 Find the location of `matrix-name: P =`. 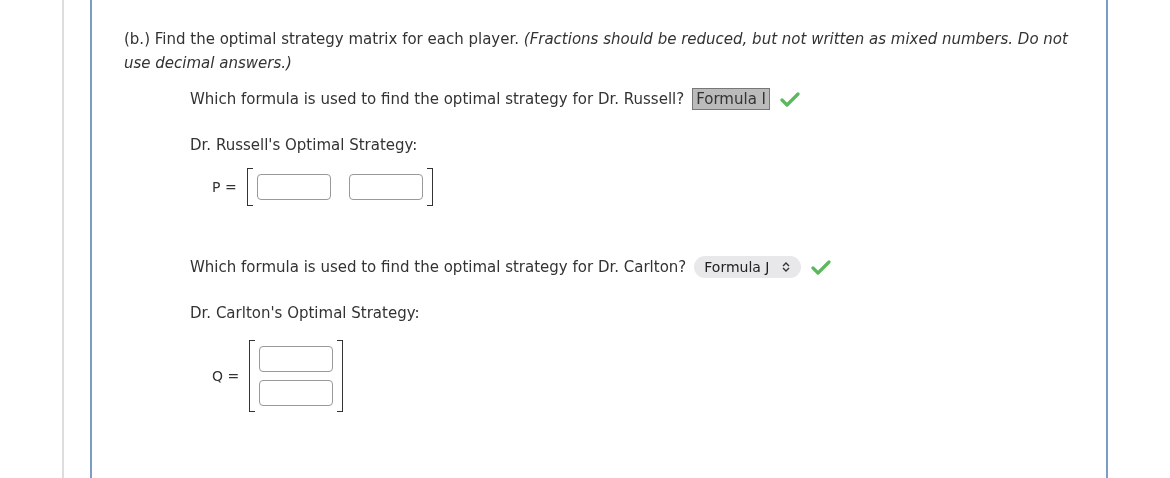

matrix-name: P = is located at coordinates (224, 187).